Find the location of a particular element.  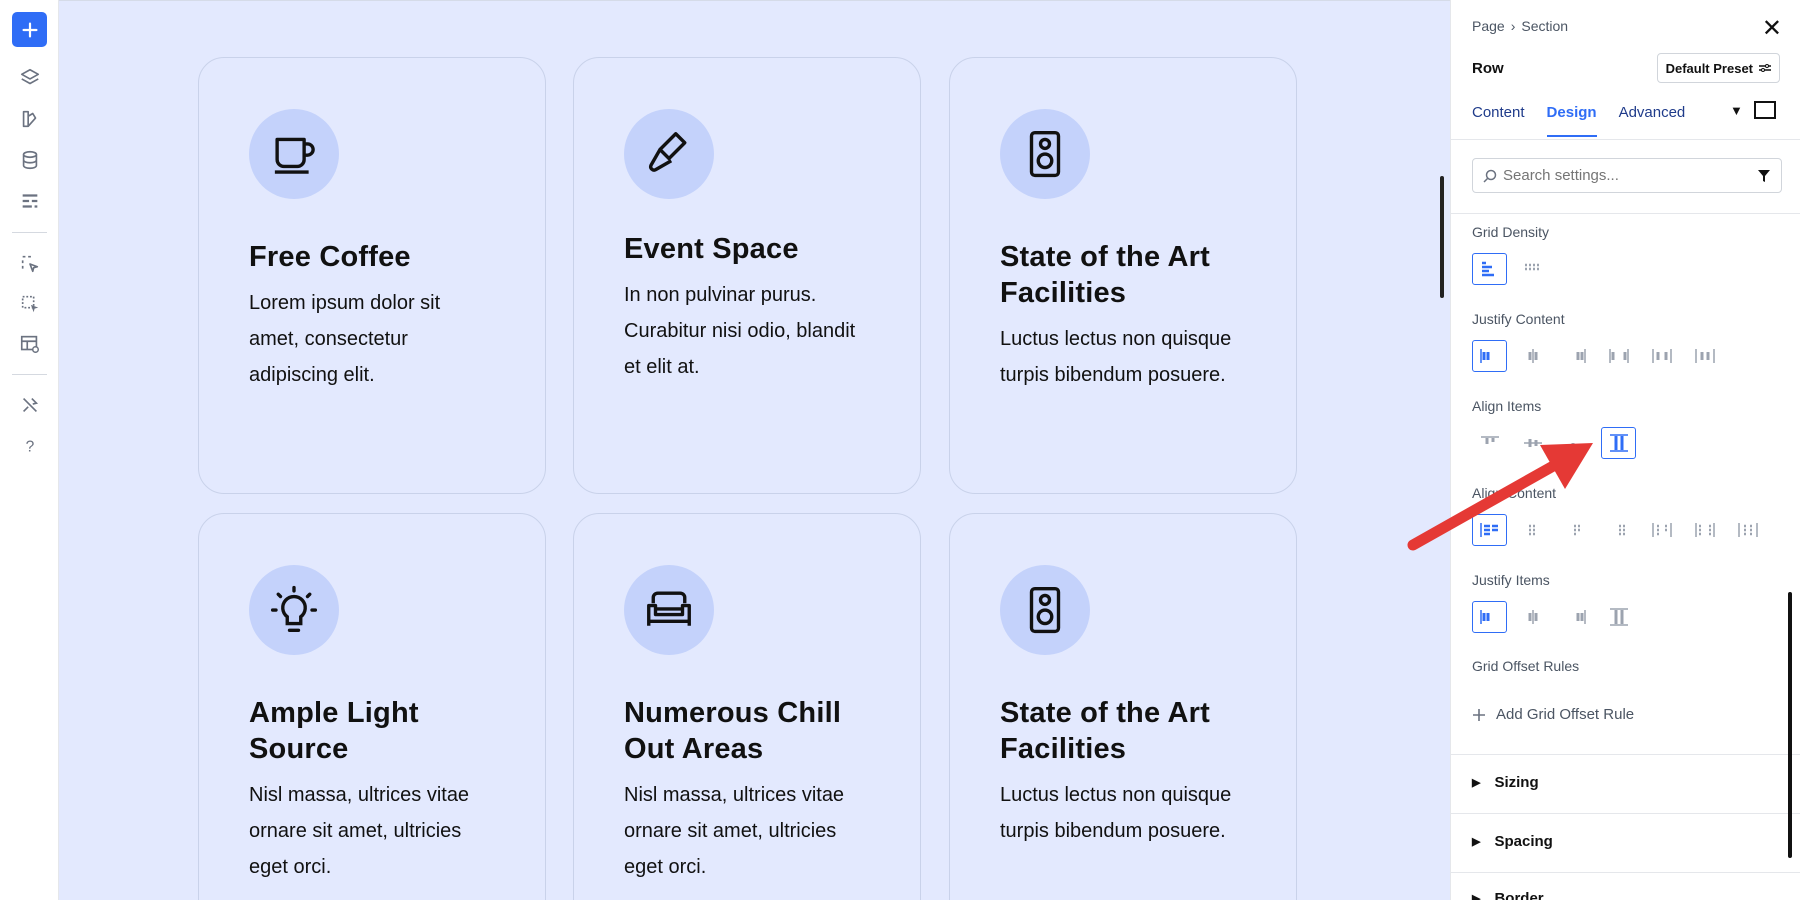

justify-around-option is located at coordinates (1661, 356).